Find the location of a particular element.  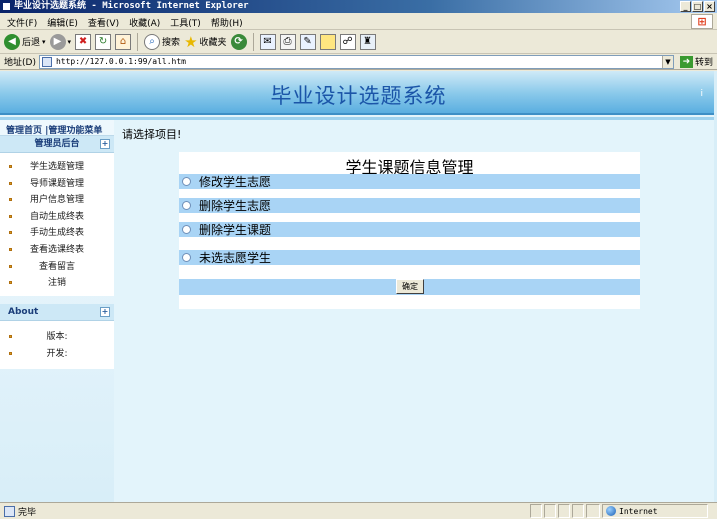

sidebar-item-logout: 注销 is located at coordinates (57, 283).